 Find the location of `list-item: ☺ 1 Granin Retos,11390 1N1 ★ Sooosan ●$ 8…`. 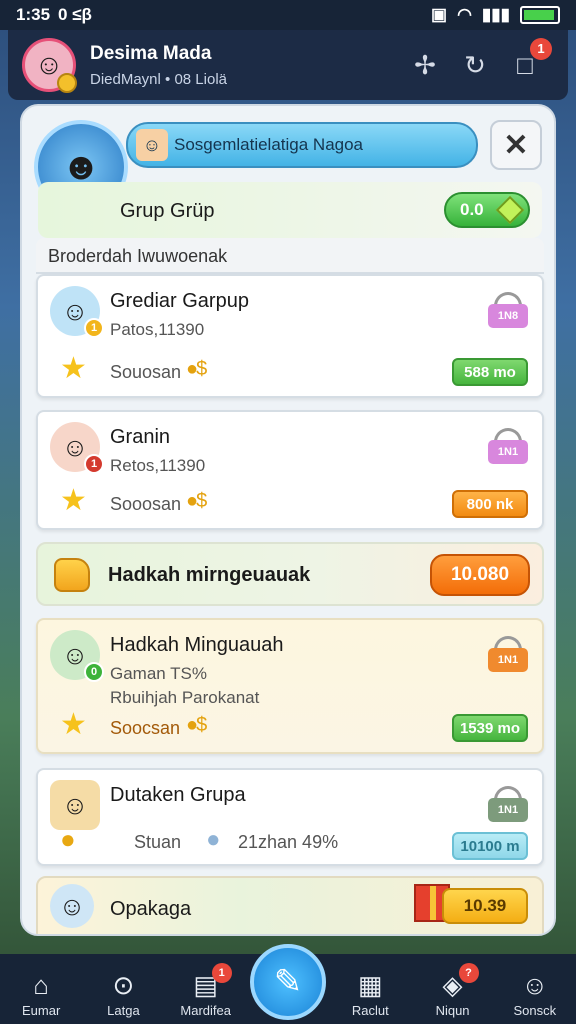

list-item: ☺ 1 Granin Retos,11390 1N1 ★ Sooosan ●$ 8… is located at coordinates (290, 470).